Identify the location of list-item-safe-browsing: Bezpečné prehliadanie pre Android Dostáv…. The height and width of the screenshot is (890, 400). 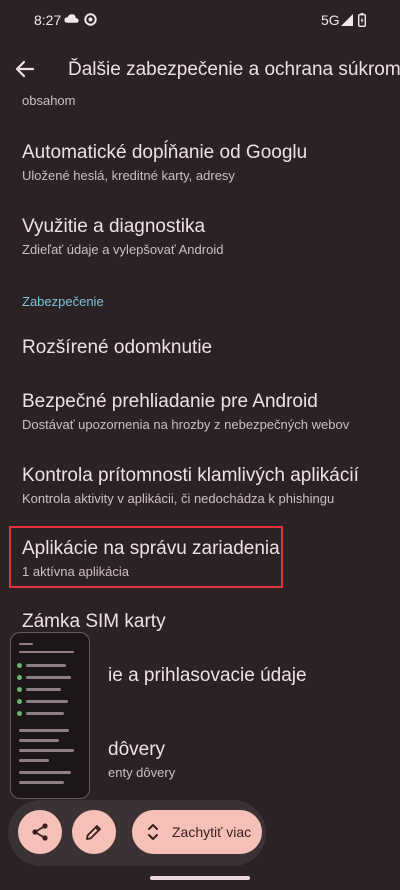
(202, 412).